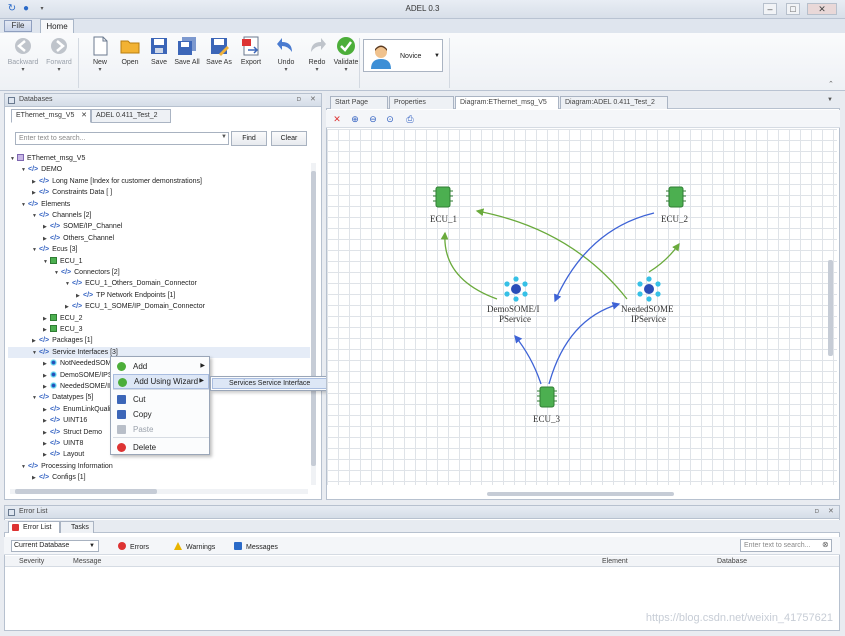  Describe the element at coordinates (159, 318) in the screenshot. I see `tree-node: ▶ ECU_2` at that location.